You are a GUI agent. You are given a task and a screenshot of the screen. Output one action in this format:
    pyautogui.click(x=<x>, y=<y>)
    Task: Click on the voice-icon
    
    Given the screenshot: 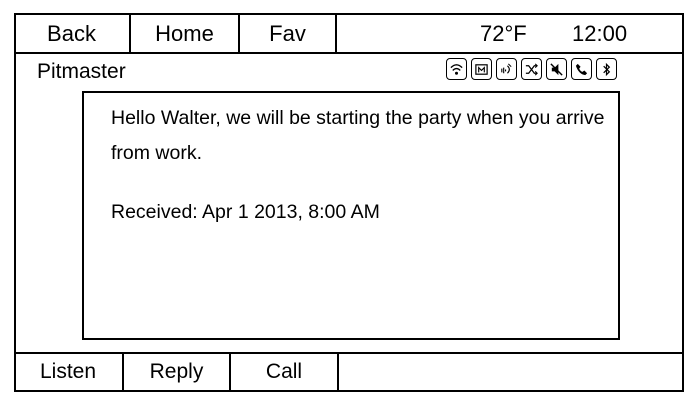 What is the action you would take?
    pyautogui.click(x=506, y=69)
    